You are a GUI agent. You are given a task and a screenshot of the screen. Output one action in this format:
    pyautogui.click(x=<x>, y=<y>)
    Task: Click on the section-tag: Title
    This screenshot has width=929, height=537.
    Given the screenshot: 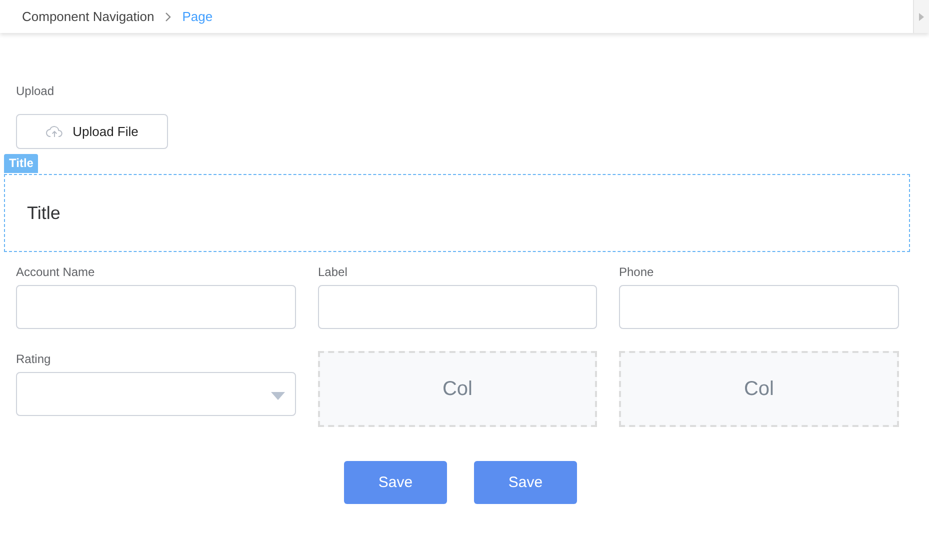 What is the action you would take?
    pyautogui.click(x=21, y=163)
    